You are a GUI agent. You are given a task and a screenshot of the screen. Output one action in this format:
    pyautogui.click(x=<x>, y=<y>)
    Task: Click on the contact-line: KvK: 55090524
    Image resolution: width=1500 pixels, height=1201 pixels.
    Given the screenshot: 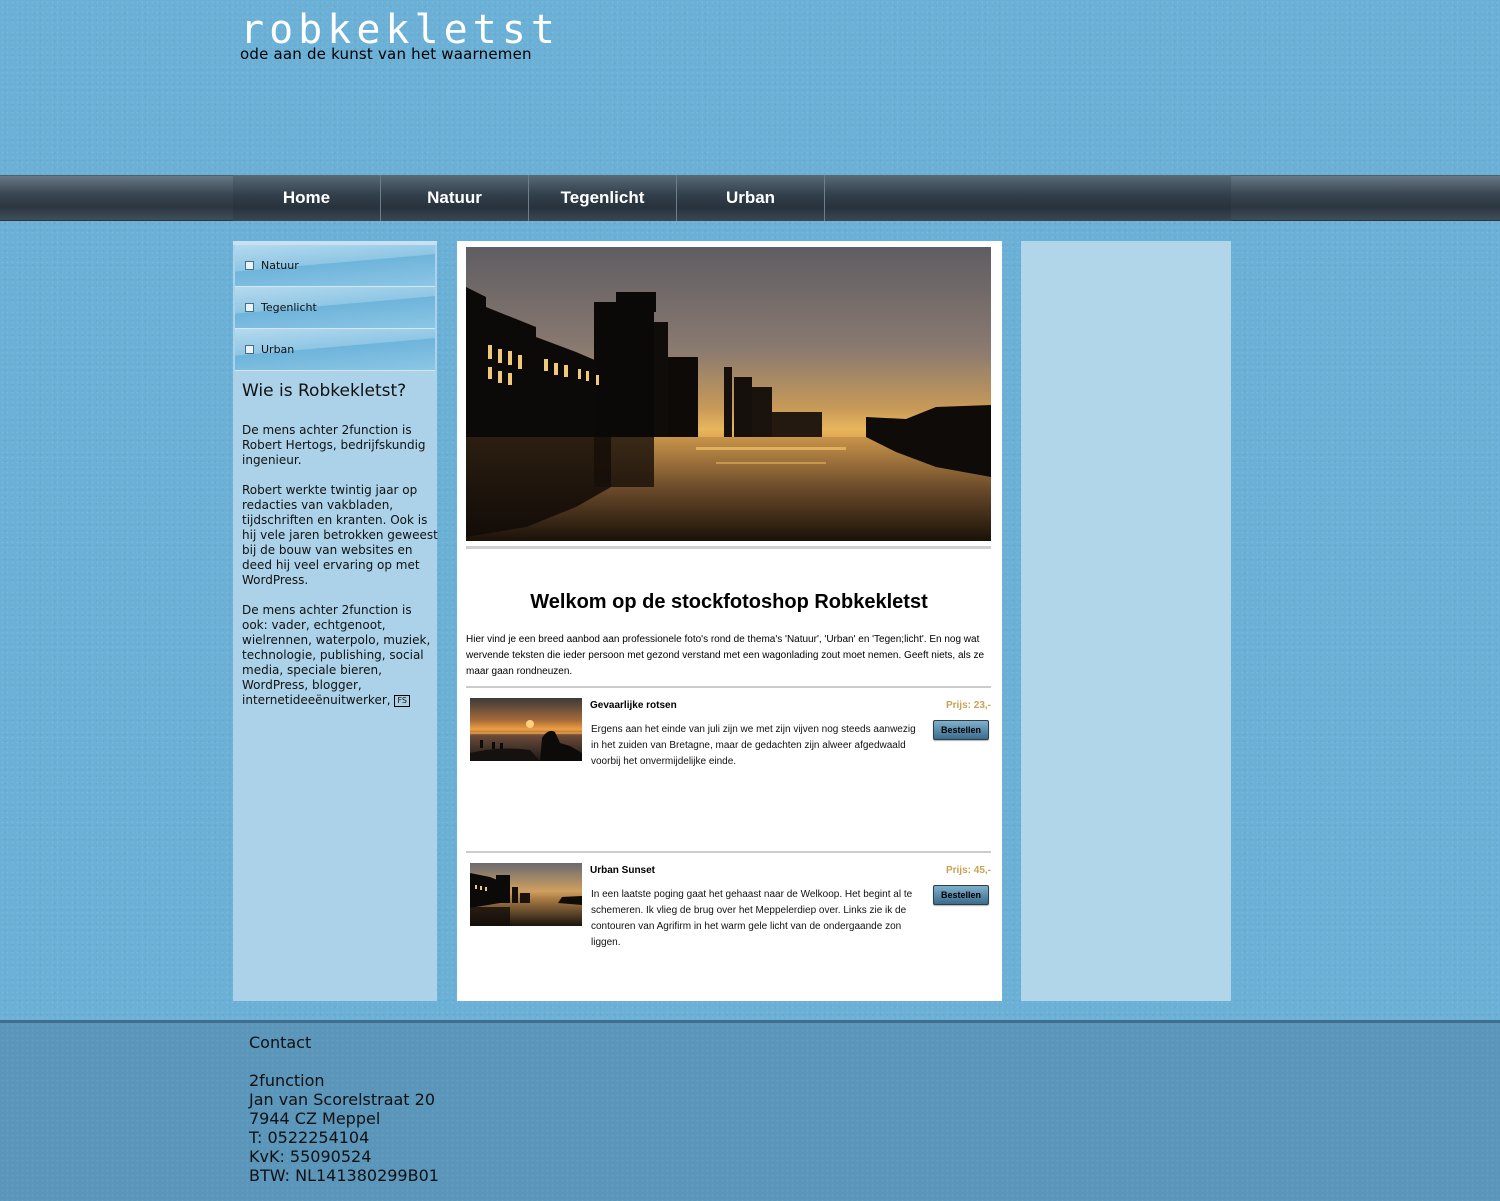 What is the action you would take?
    pyautogui.click(x=310, y=1156)
    